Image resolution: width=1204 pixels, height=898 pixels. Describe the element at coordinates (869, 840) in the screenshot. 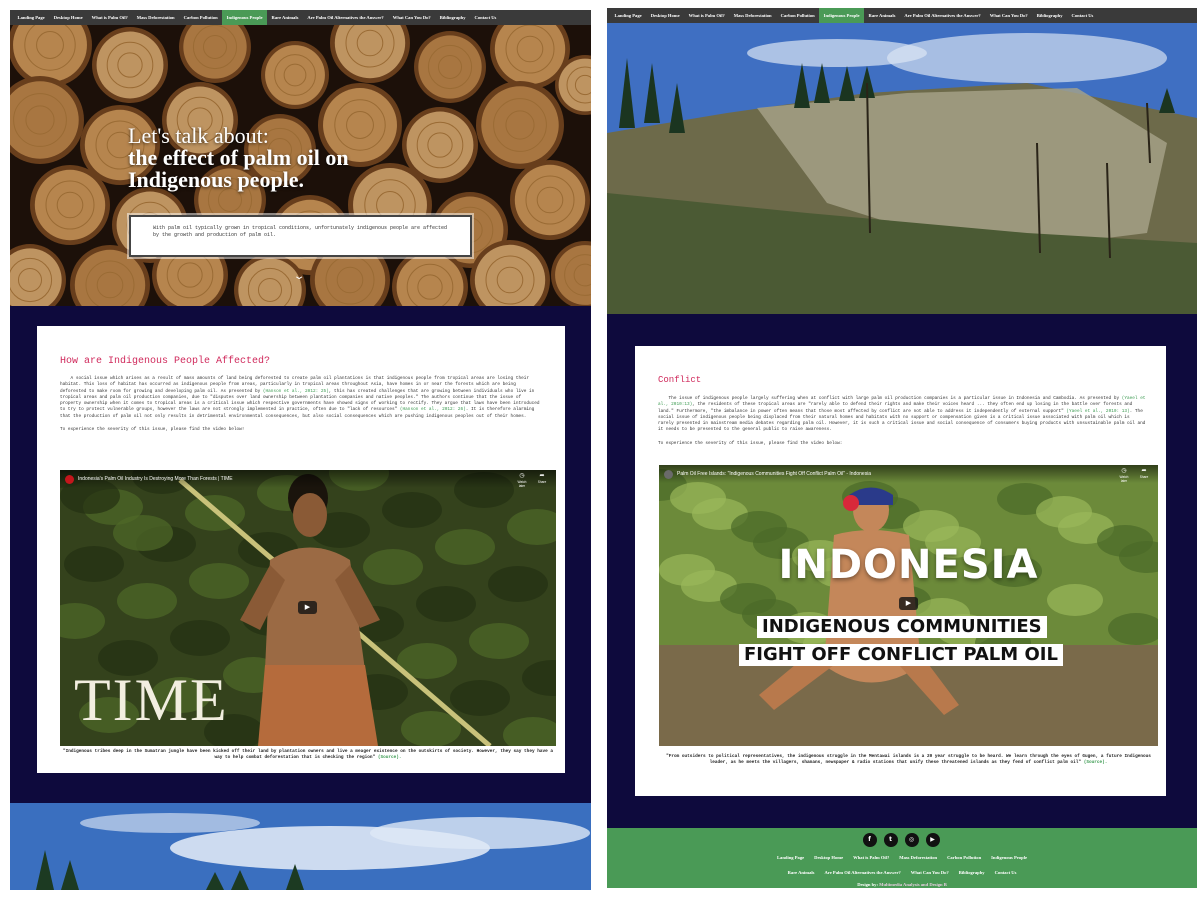

I see `facebook-icon: f` at that location.